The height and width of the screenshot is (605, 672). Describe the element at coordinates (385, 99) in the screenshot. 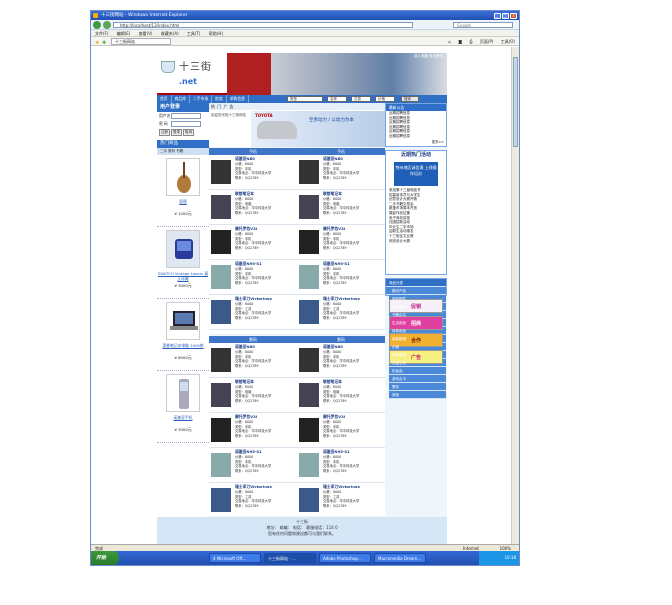

I see `price-select: 价格` at that location.